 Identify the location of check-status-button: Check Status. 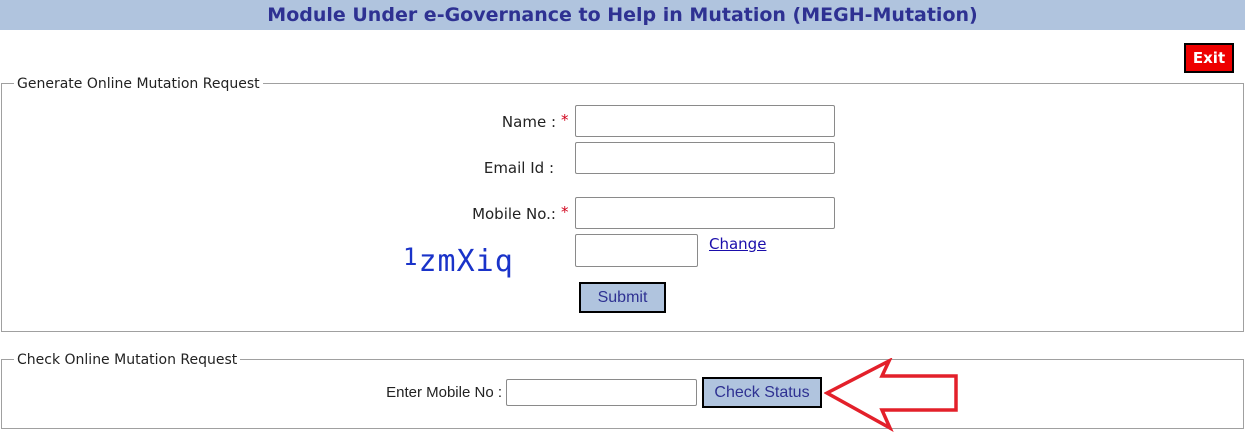
(762, 392).